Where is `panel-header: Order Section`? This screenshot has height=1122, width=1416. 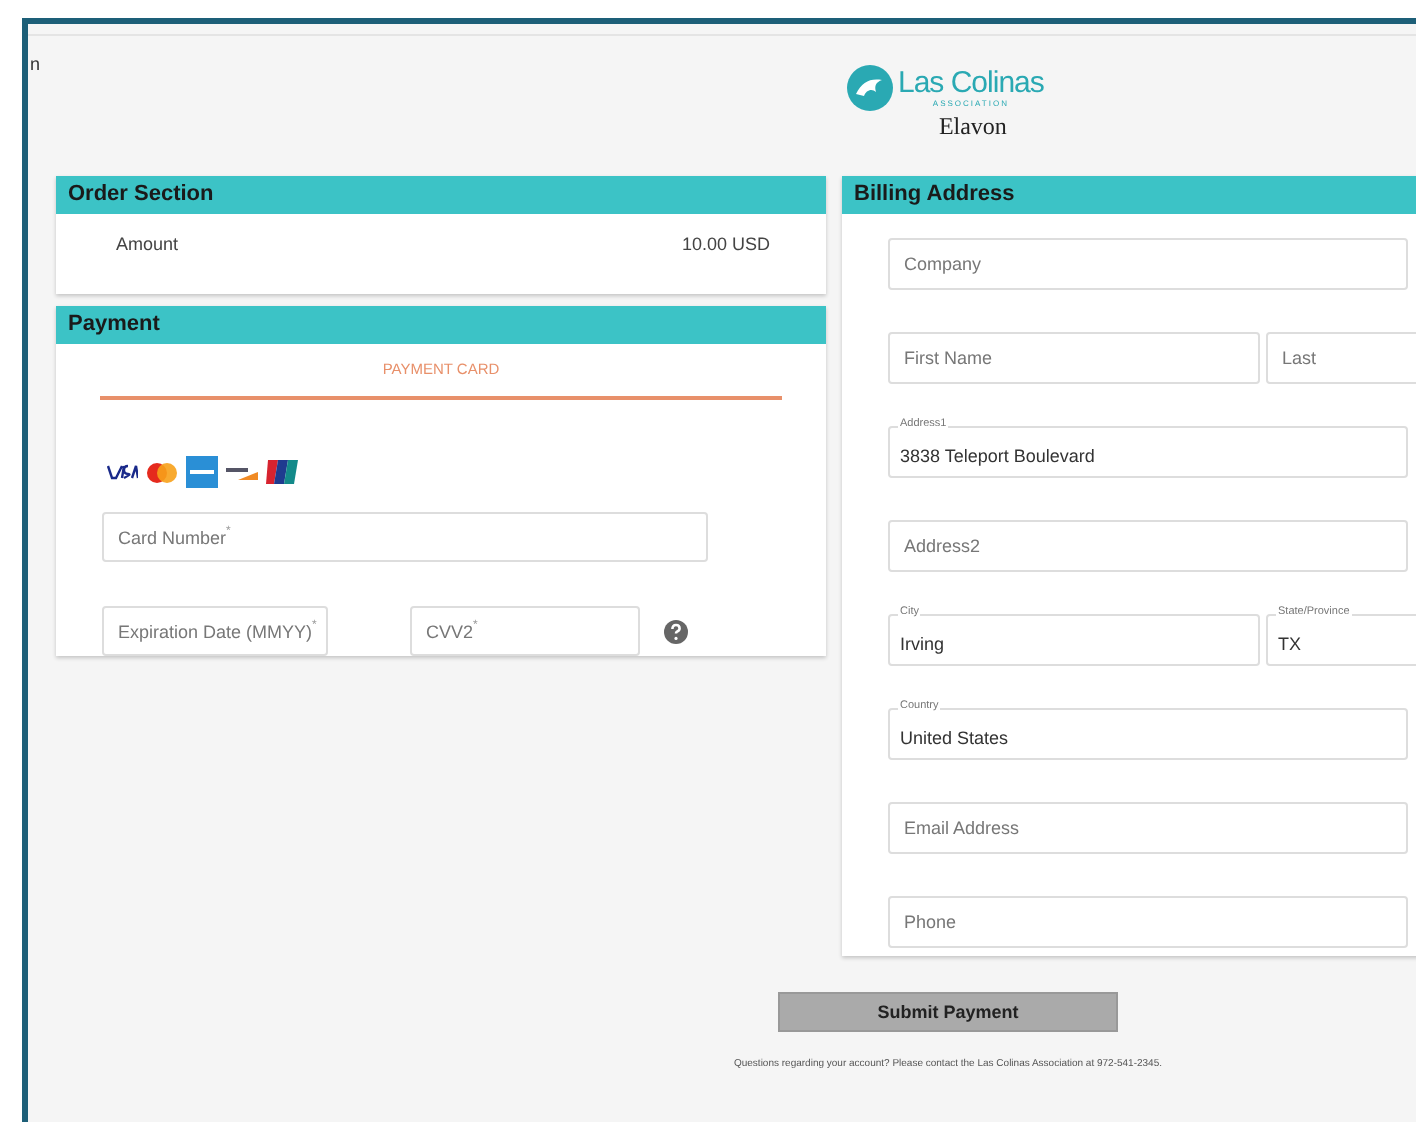
panel-header: Order Section is located at coordinates (441, 195).